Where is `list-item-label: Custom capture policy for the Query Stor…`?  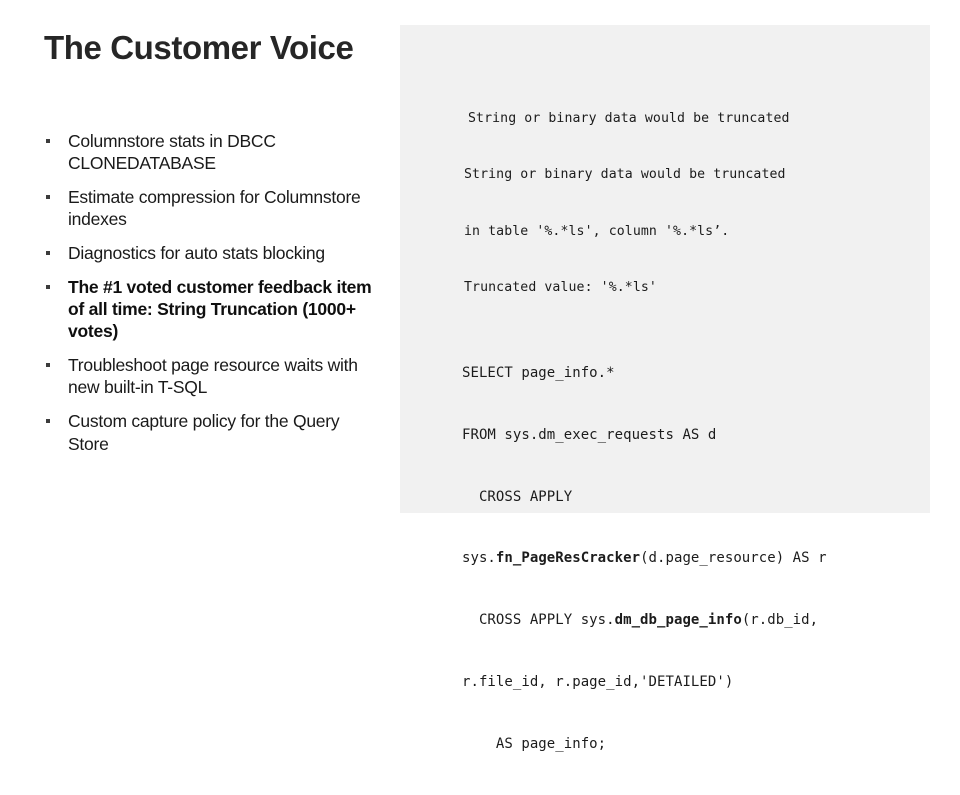
list-item-label: Custom capture policy for the Query Stor… is located at coordinates (204, 432).